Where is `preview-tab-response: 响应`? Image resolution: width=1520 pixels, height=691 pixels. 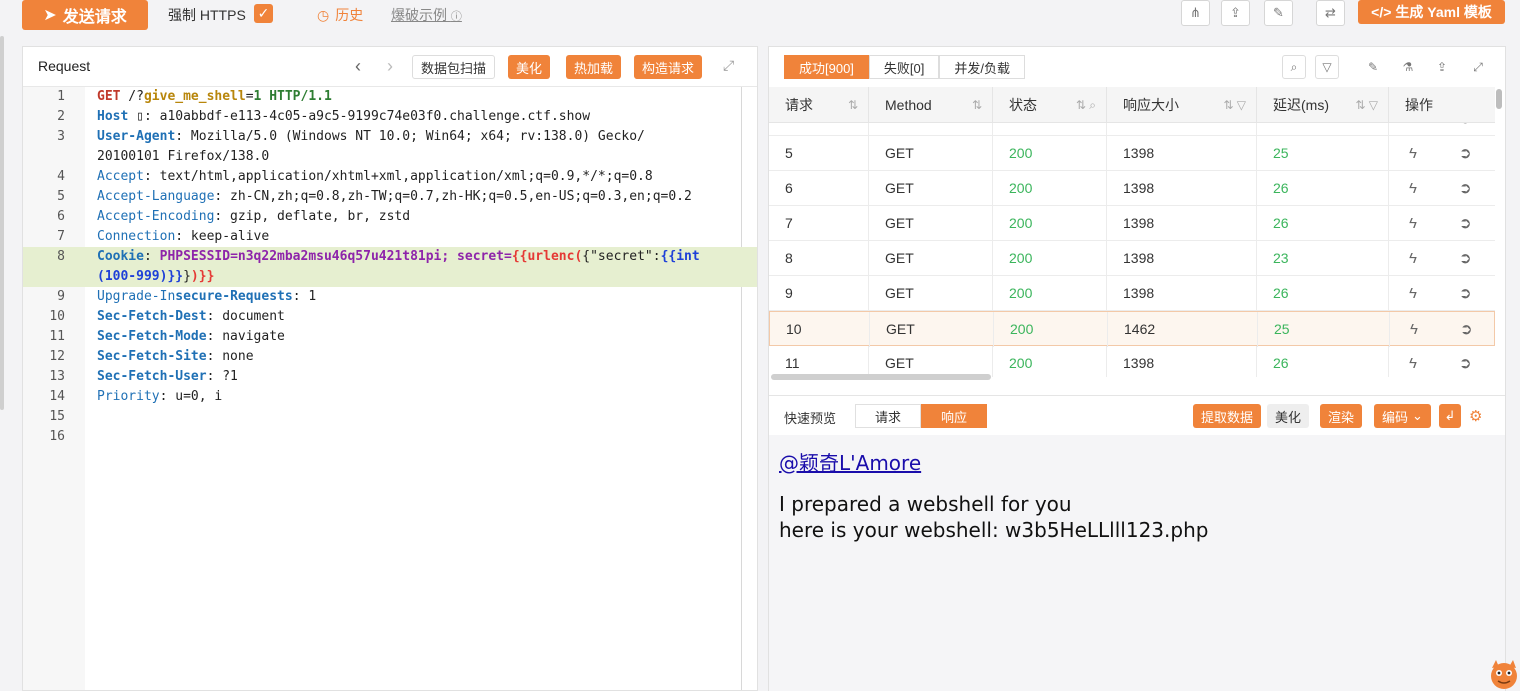
preview-tab-response: 响应 is located at coordinates (954, 416).